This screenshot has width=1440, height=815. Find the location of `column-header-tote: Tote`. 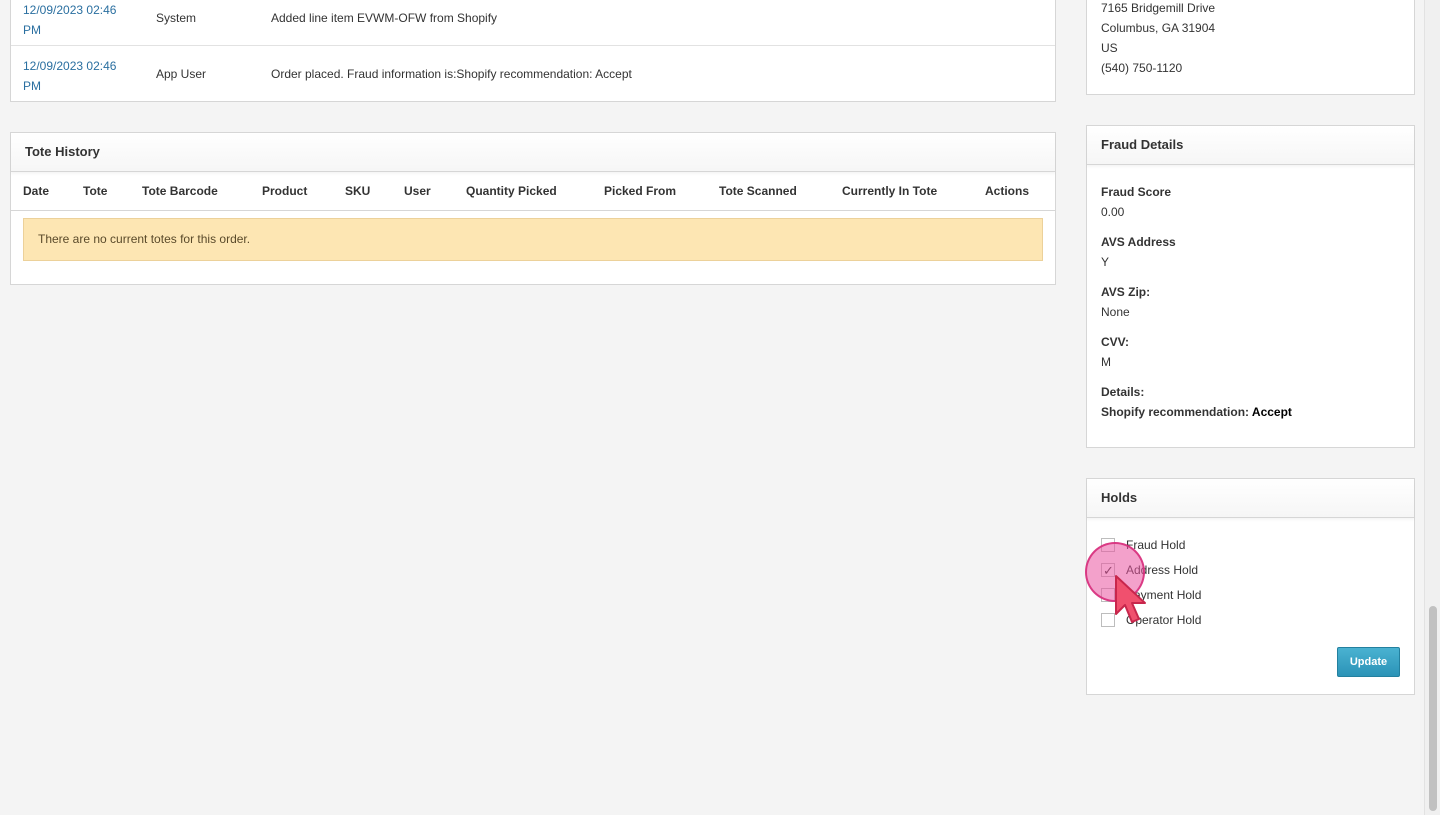

column-header-tote: Tote is located at coordinates (95, 191).